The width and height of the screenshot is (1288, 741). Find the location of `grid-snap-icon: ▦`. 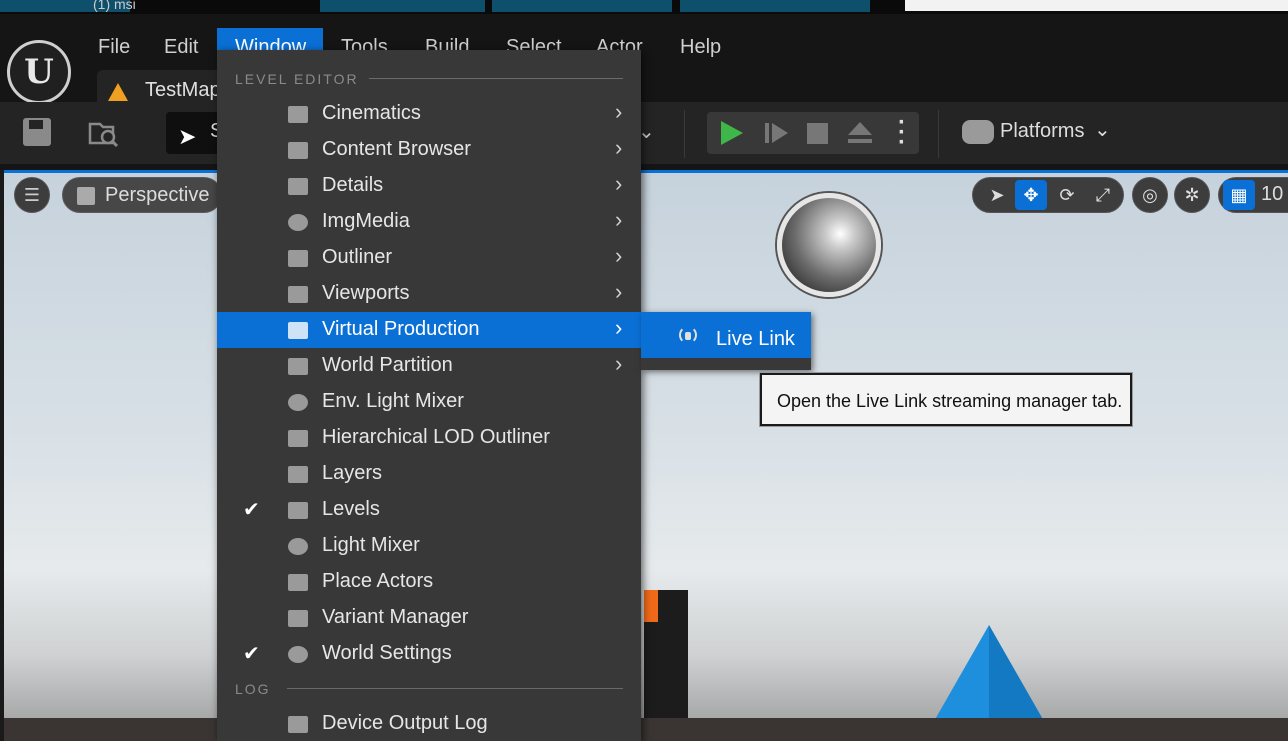

grid-snap-icon: ▦ is located at coordinates (1239, 195).